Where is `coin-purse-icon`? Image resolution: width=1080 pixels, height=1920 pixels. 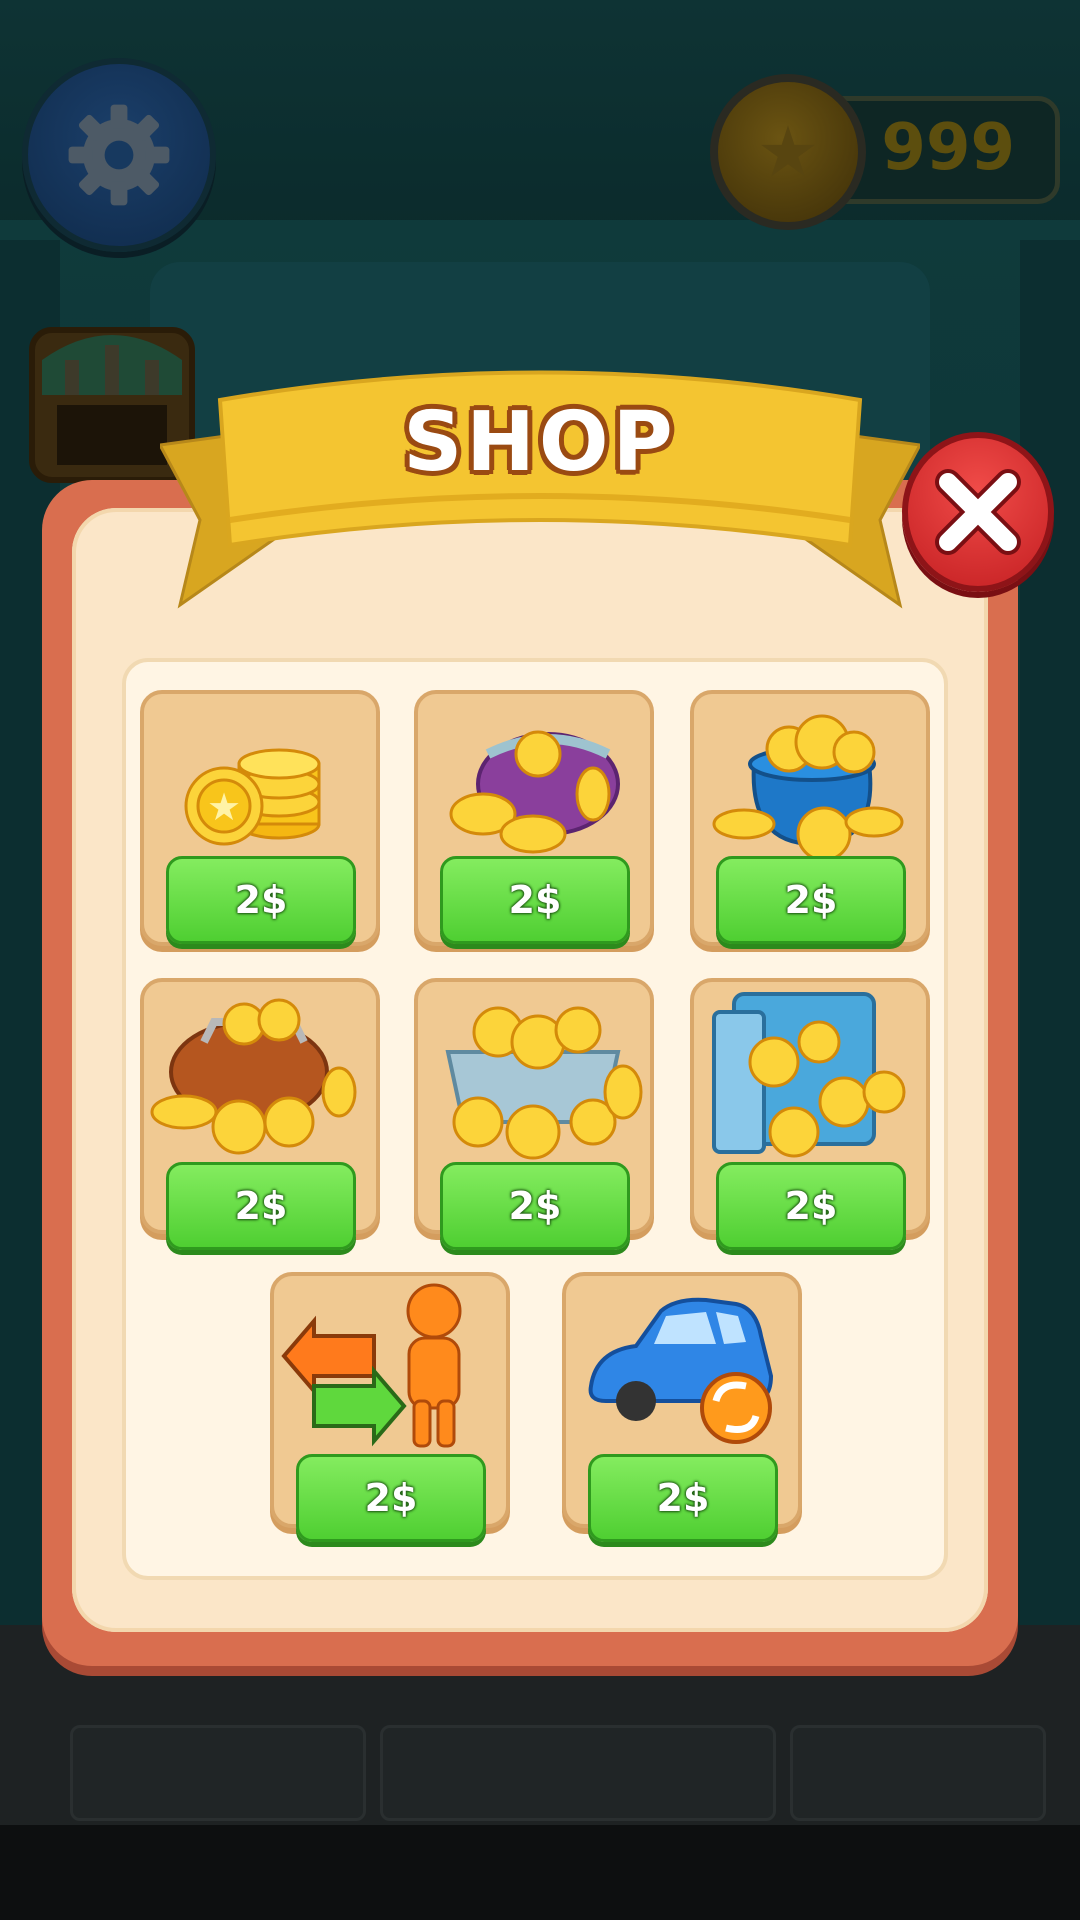 coin-purse-icon is located at coordinates (534, 792).